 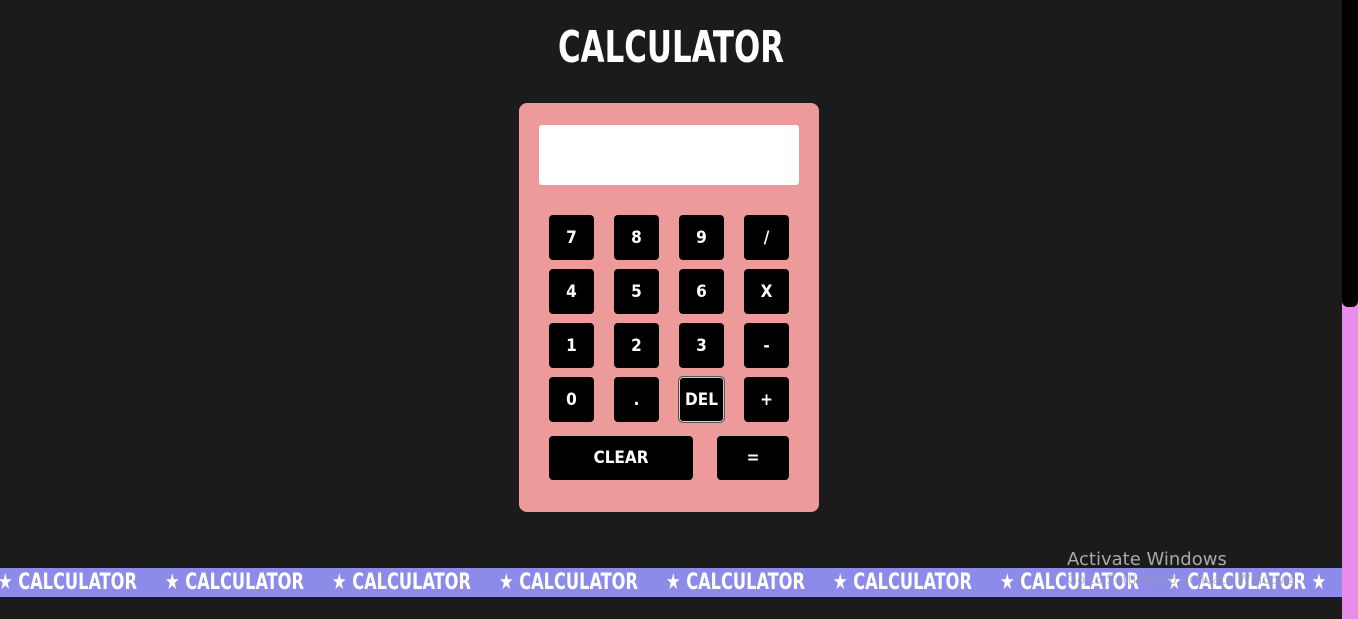 What do you see at coordinates (753, 458) in the screenshot?
I see `equals-button: =` at bounding box center [753, 458].